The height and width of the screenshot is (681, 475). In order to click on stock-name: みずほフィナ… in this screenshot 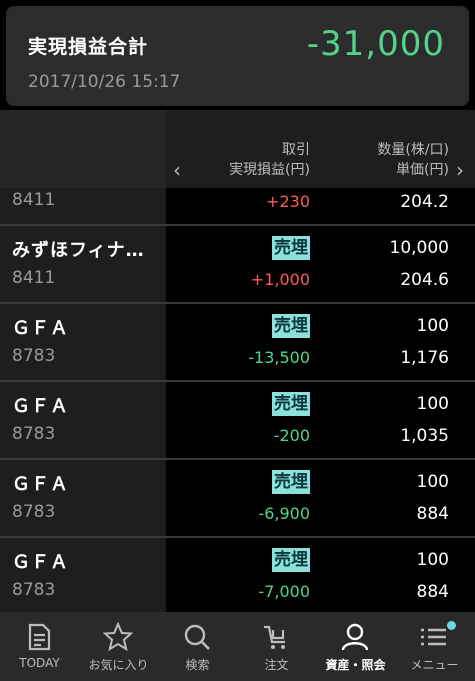, I will do `click(78, 250)`.